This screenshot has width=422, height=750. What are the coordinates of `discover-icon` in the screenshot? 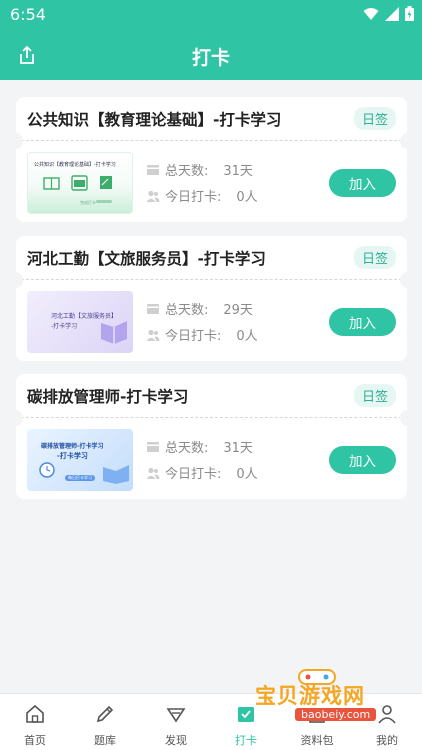 It's located at (176, 715).